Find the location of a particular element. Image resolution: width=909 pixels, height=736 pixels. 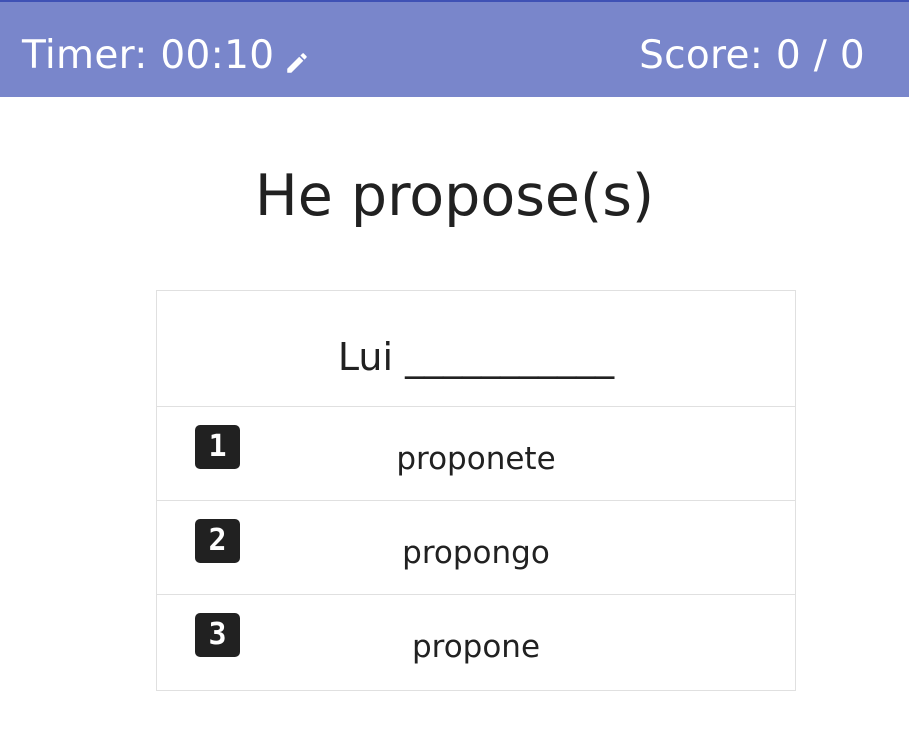

option-3: 3 propone is located at coordinates (476, 642).